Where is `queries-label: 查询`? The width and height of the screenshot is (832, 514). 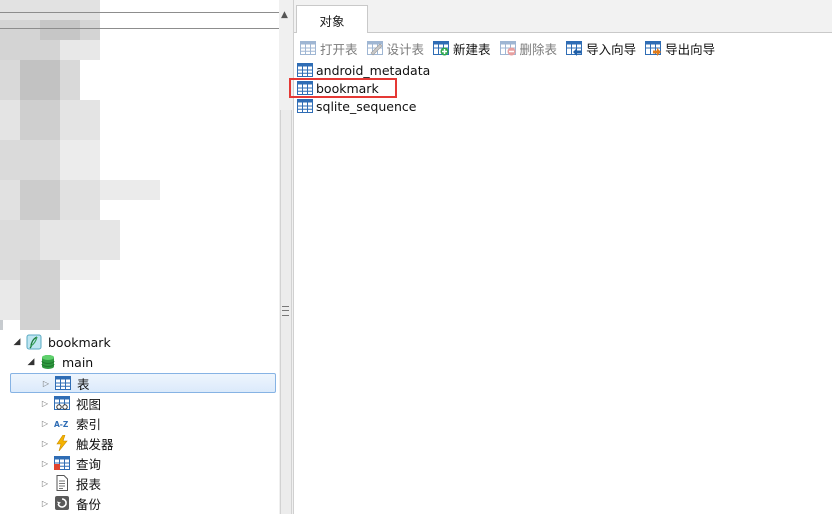 queries-label: 查询 is located at coordinates (89, 464).